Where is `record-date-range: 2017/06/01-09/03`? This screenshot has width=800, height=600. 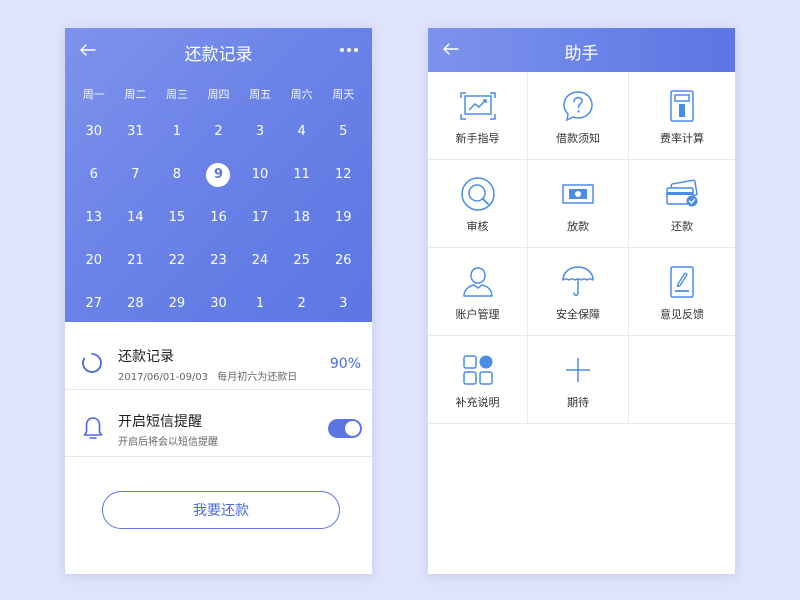 record-date-range: 2017/06/01-09/03 is located at coordinates (163, 377).